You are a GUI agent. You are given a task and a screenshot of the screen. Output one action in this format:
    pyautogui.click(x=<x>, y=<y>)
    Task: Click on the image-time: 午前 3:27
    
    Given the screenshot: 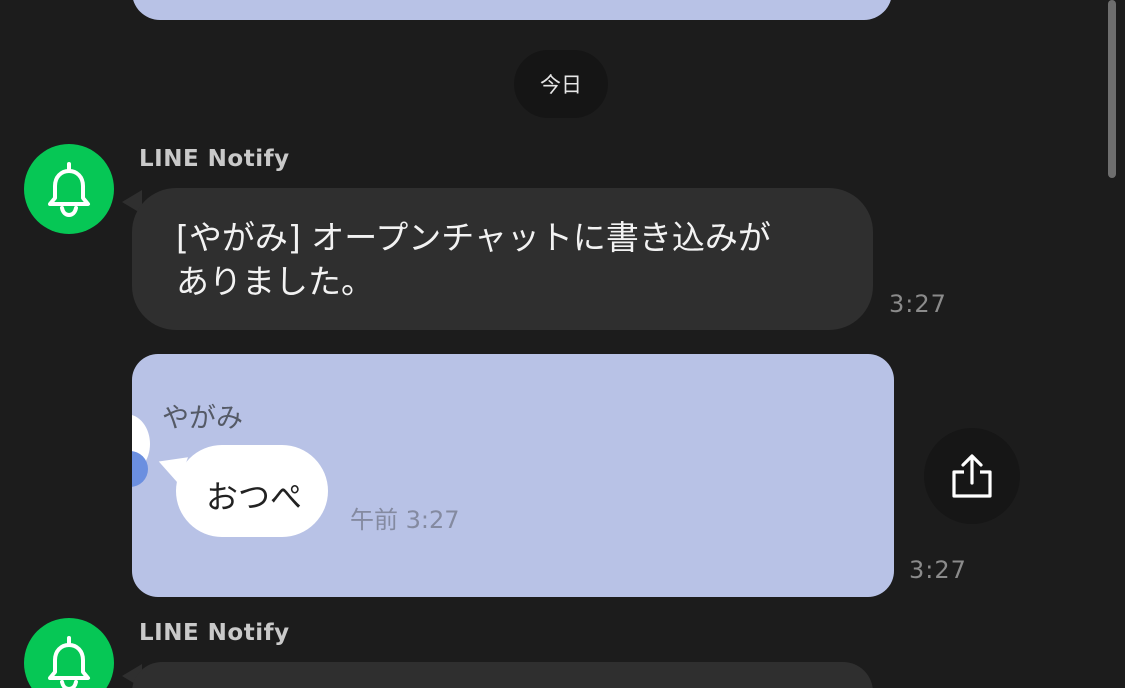 What is the action you would take?
    pyautogui.click(x=405, y=520)
    